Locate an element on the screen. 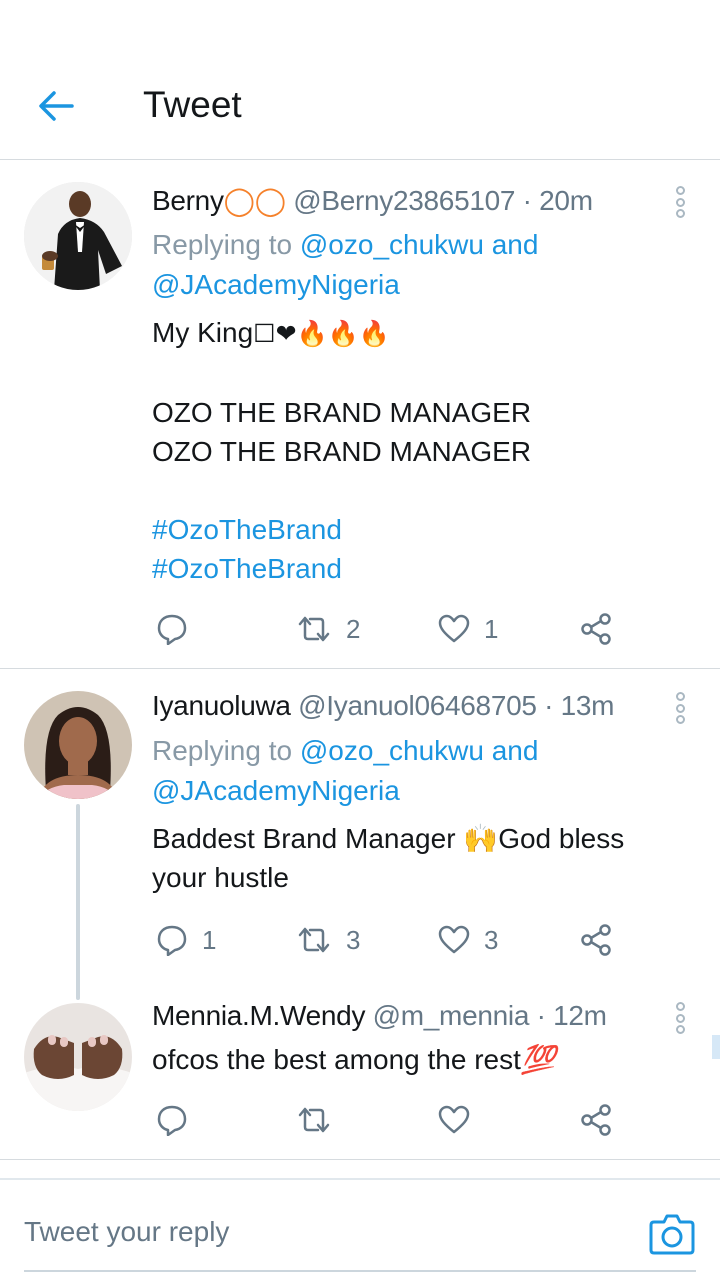 This screenshot has width=720, height=1280. arrow-left-icon is located at coordinates (56, 106).